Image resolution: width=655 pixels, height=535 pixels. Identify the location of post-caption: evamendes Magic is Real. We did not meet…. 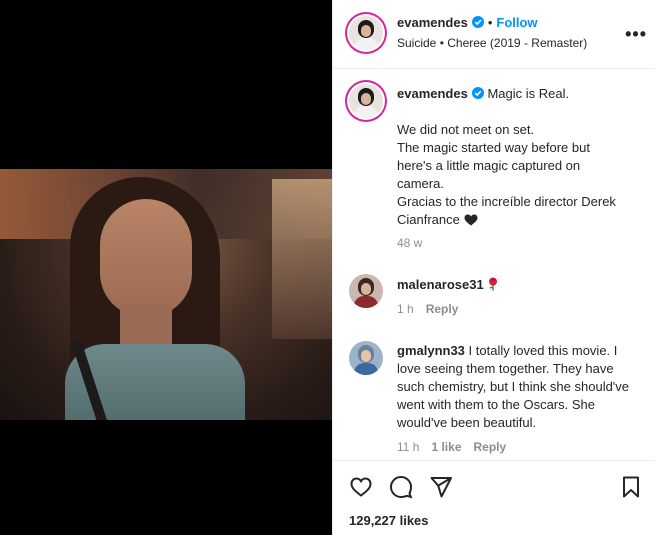
(519, 168).